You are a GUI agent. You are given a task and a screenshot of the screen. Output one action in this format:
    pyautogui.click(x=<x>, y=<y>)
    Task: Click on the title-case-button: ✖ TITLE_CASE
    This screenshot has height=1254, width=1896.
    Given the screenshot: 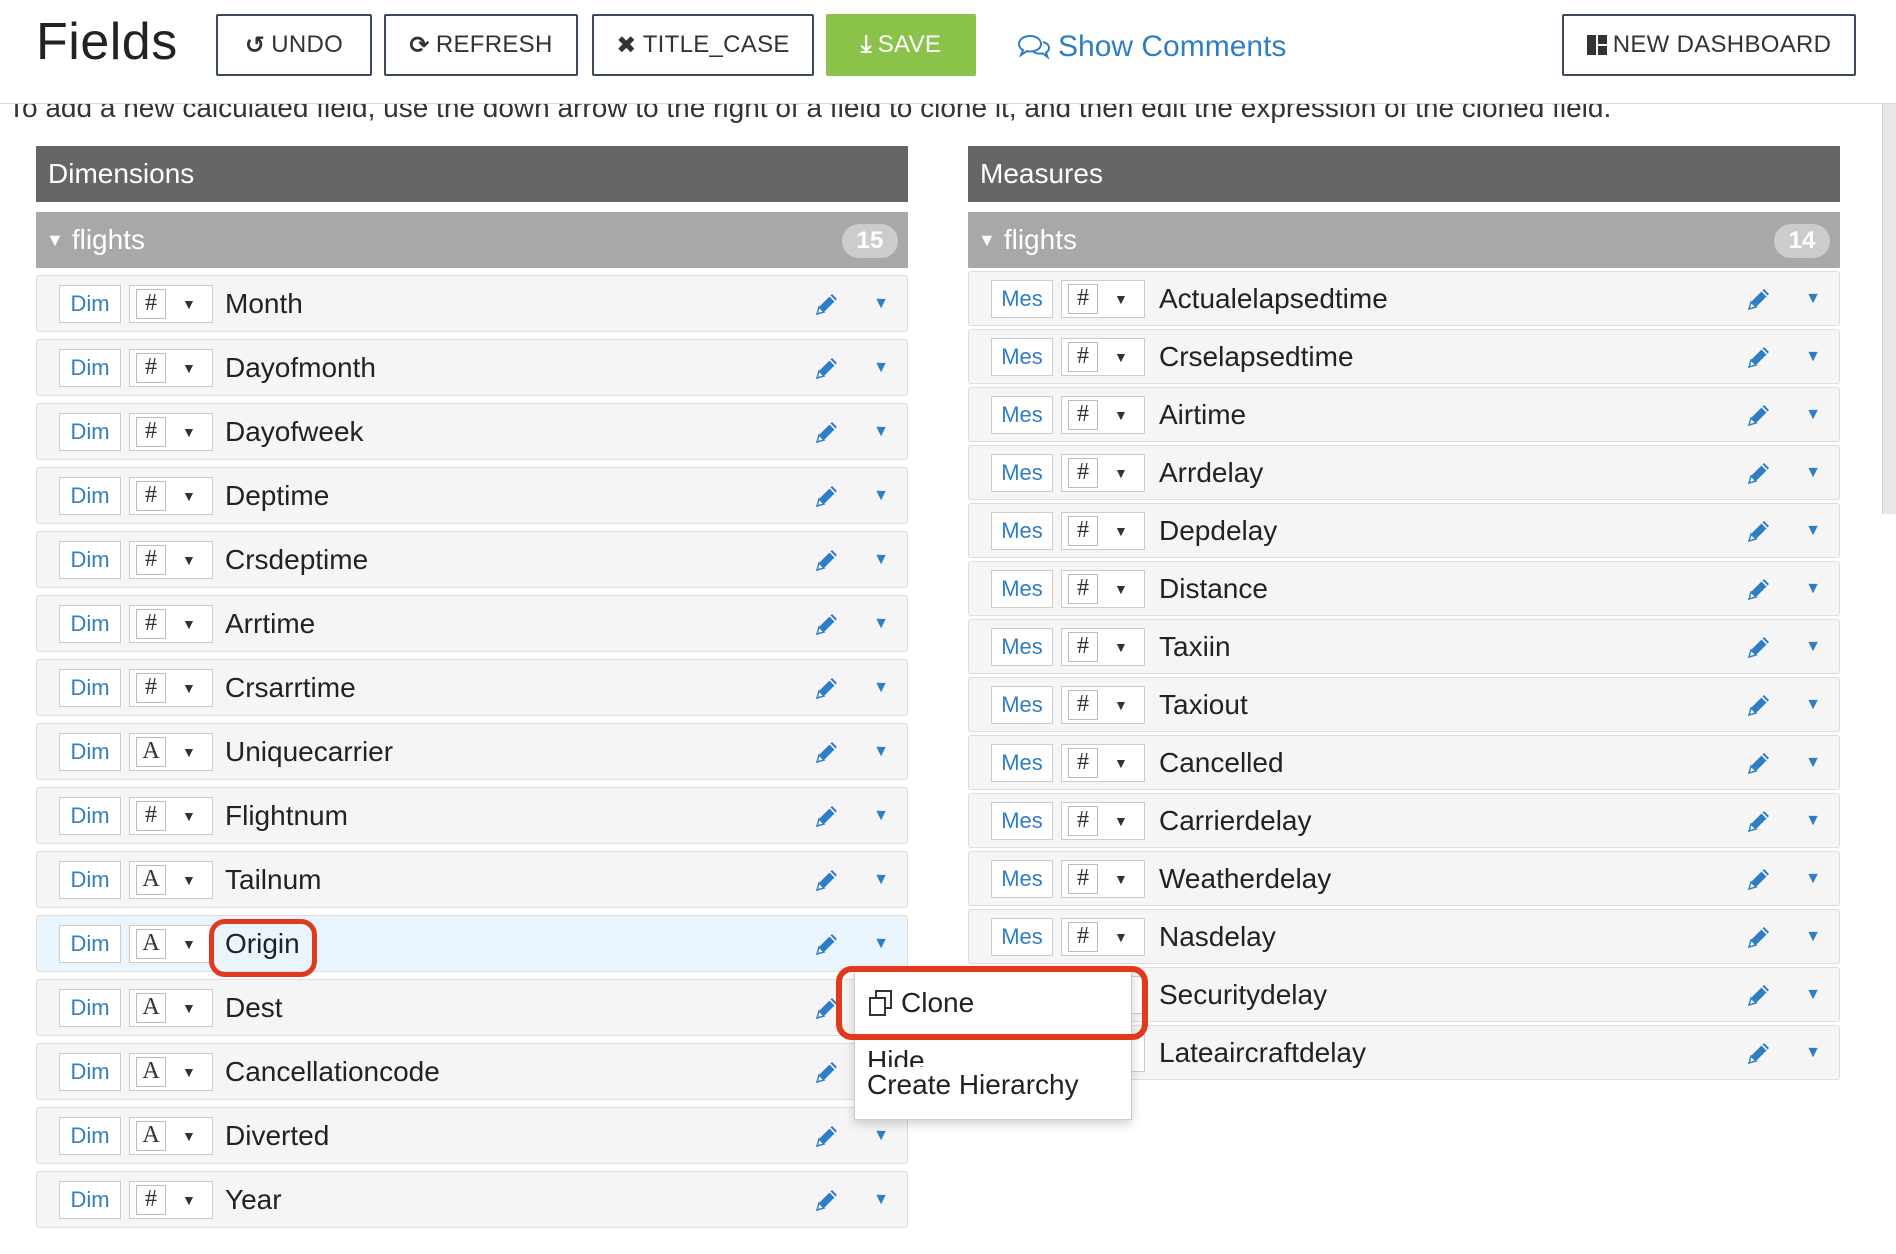 What is the action you would take?
    pyautogui.click(x=703, y=45)
    